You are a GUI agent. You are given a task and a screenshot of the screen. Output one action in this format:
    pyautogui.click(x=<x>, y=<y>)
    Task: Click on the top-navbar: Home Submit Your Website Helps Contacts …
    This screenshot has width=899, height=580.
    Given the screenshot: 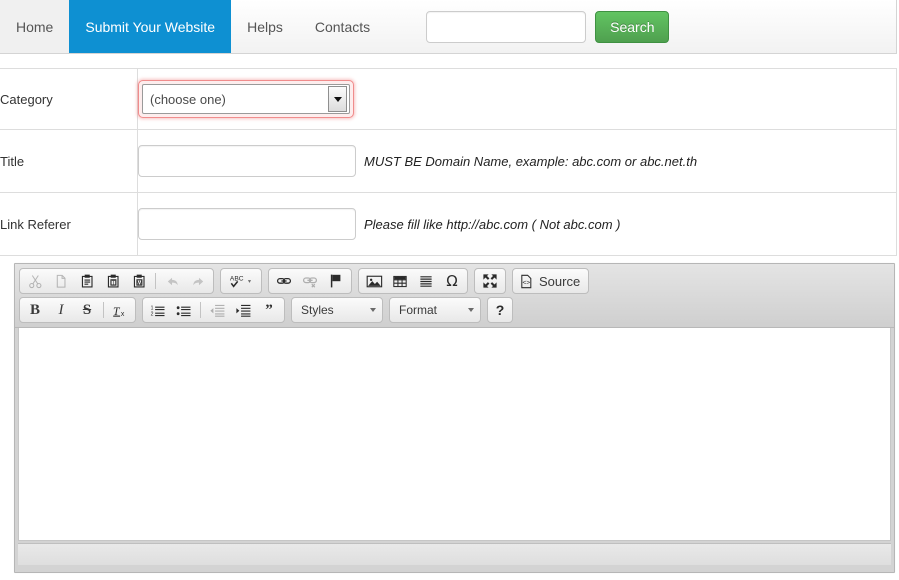 What is the action you would take?
    pyautogui.click(x=448, y=27)
    